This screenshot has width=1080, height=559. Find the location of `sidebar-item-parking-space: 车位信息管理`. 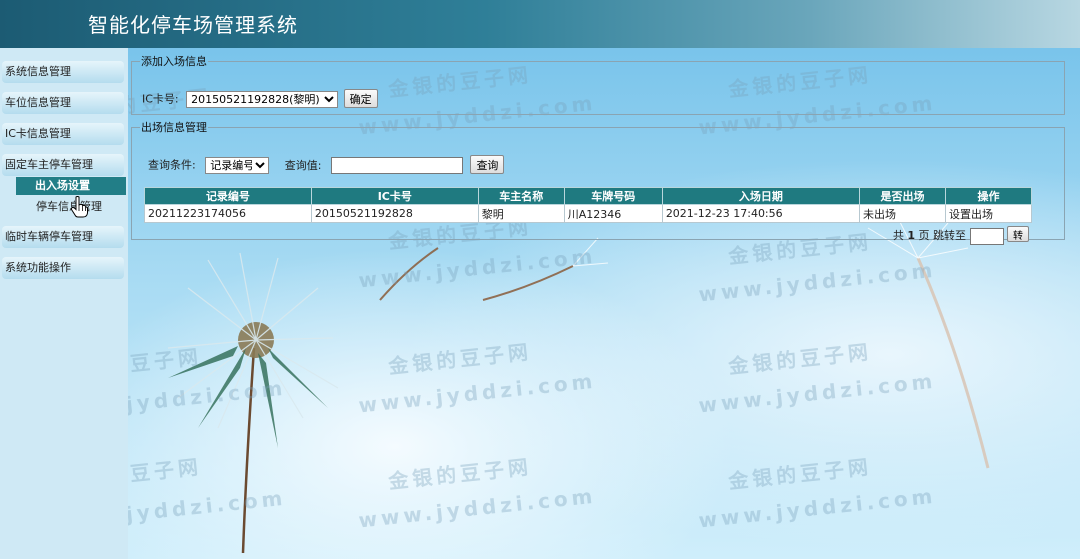

sidebar-item-parking-space: 车位信息管理 is located at coordinates (63, 103).